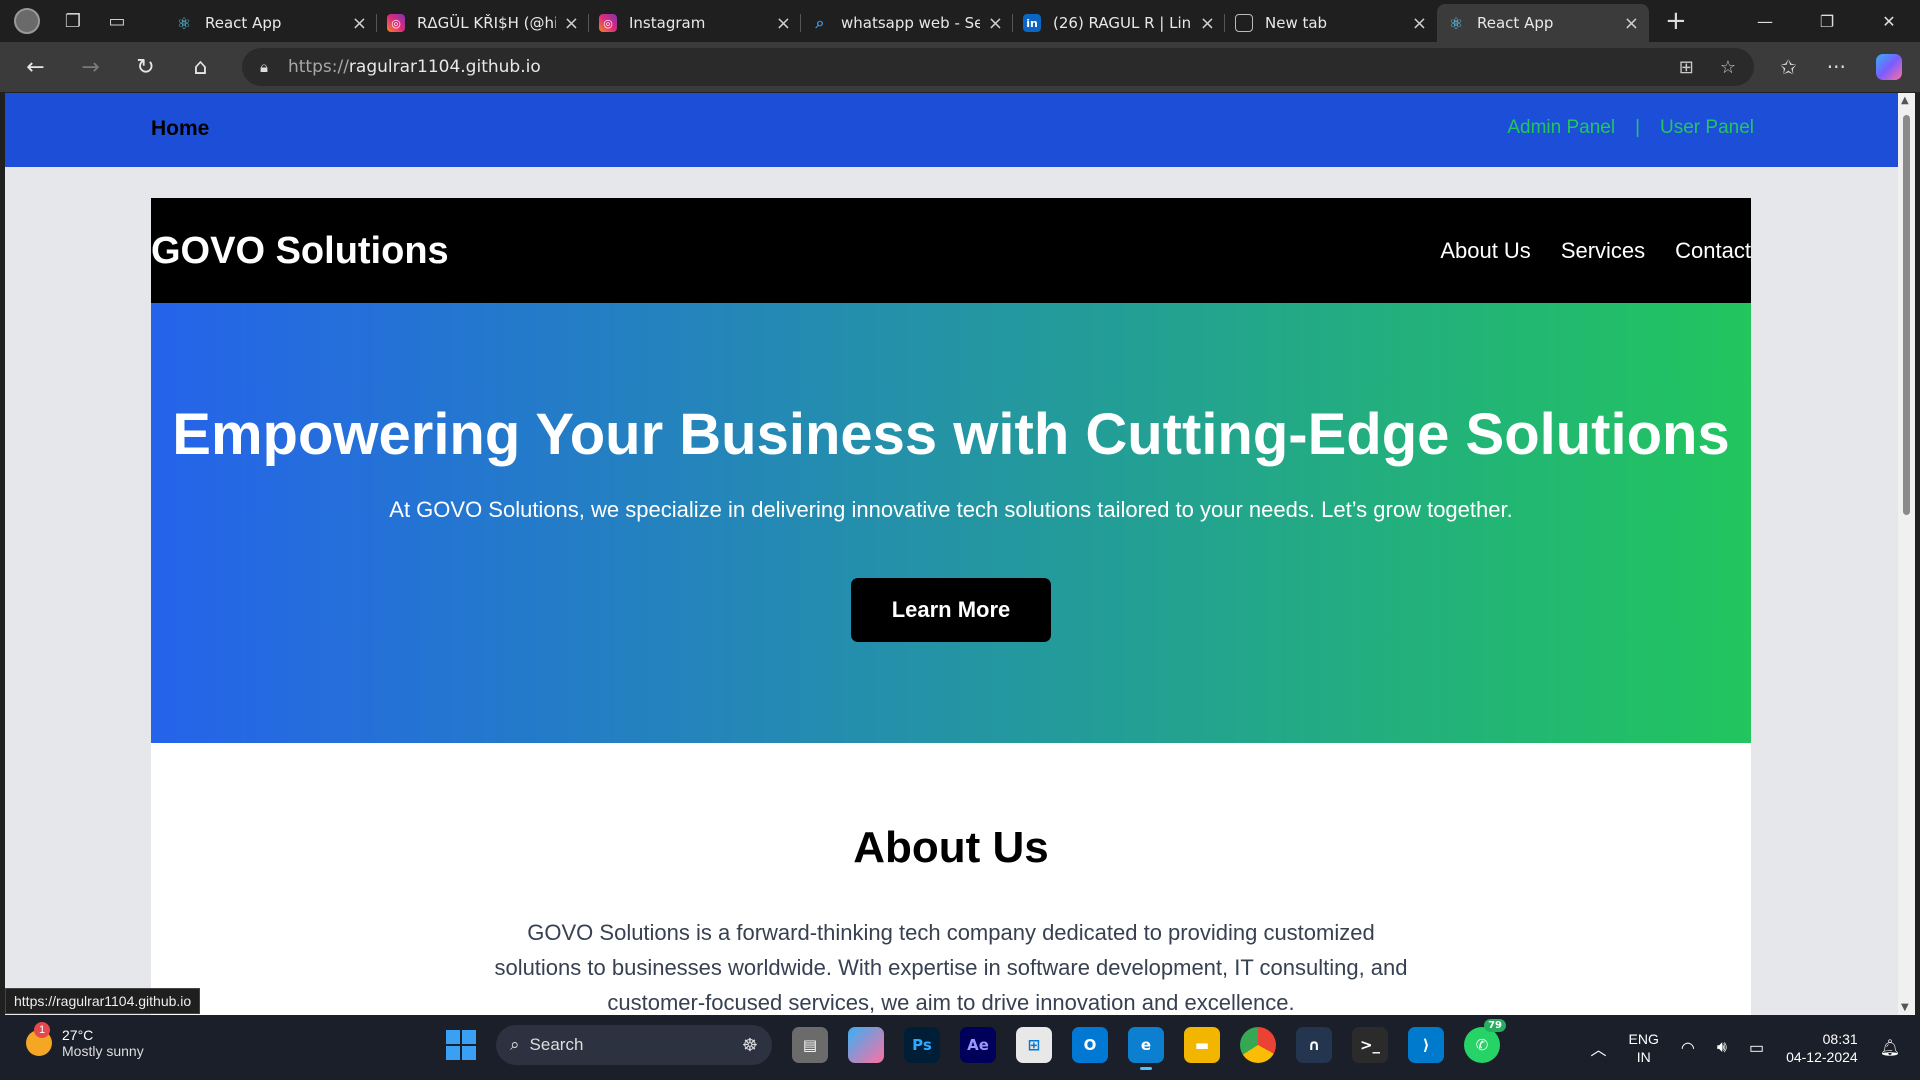  I want to click on clock: 08:31 04-12-2024, so click(1822, 1048).